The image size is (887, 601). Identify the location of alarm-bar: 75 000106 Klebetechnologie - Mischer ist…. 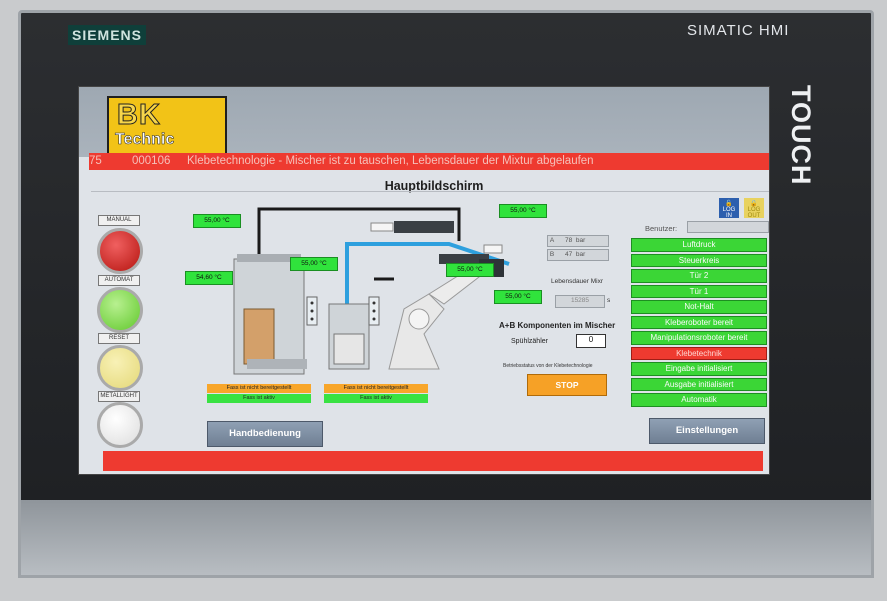
(429, 161).